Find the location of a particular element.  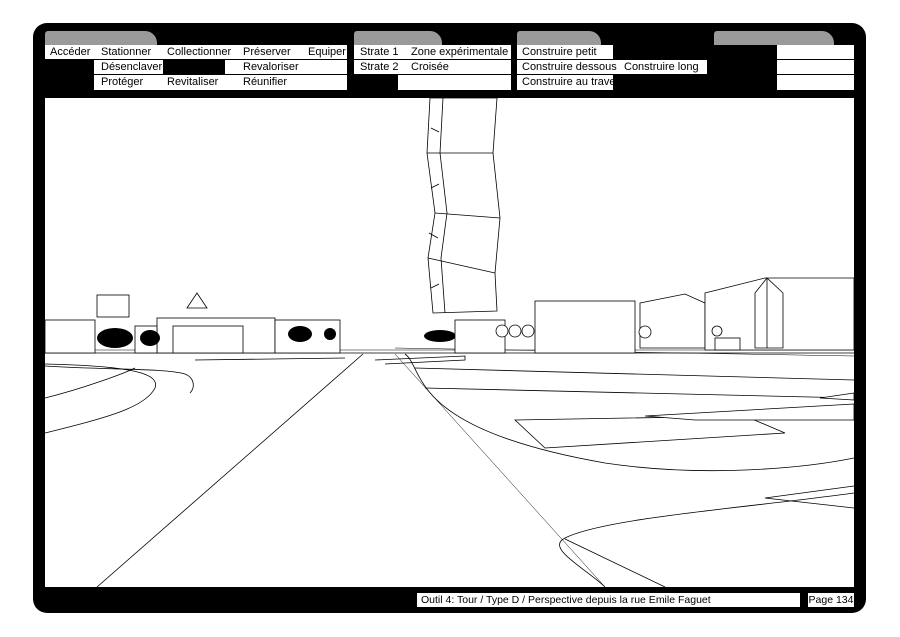

menu-item-desenclaver: Désenclaver is located at coordinates (131, 67).